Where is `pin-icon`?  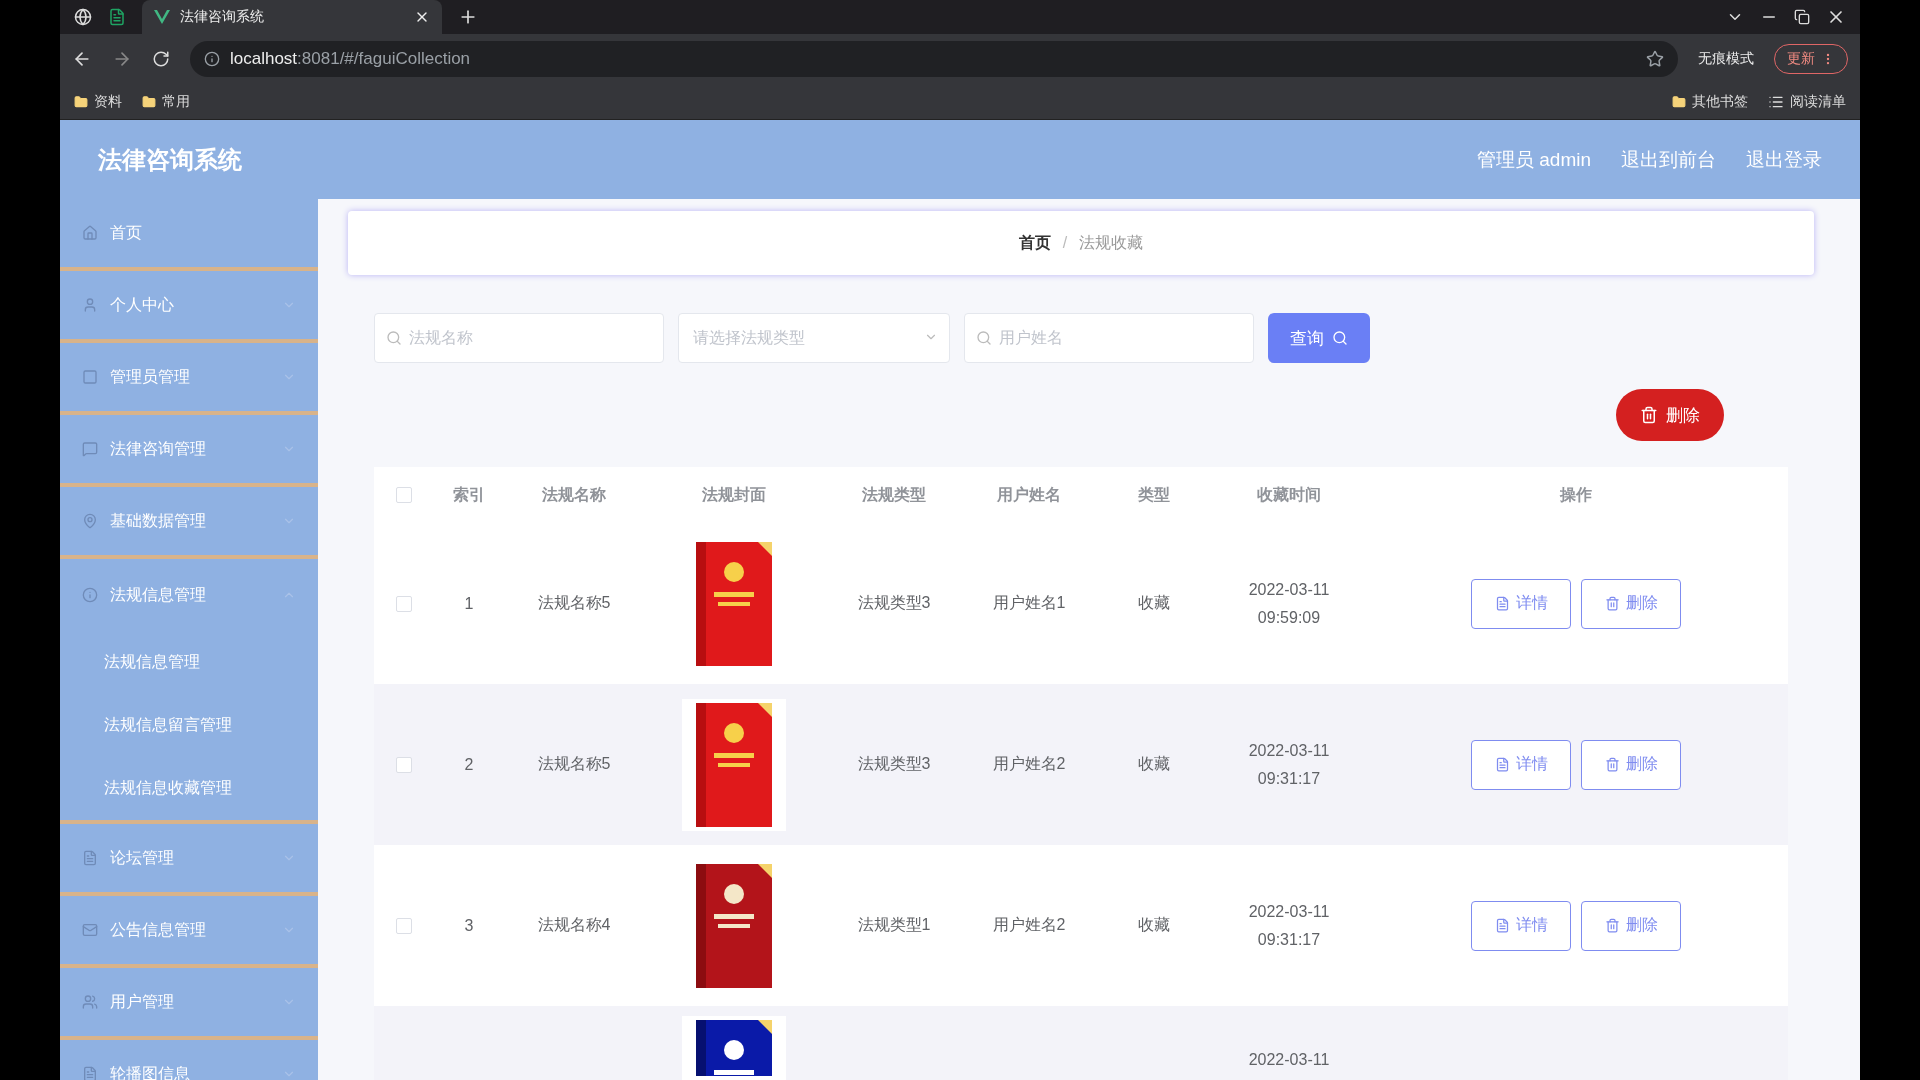
pin-icon is located at coordinates (90, 521).